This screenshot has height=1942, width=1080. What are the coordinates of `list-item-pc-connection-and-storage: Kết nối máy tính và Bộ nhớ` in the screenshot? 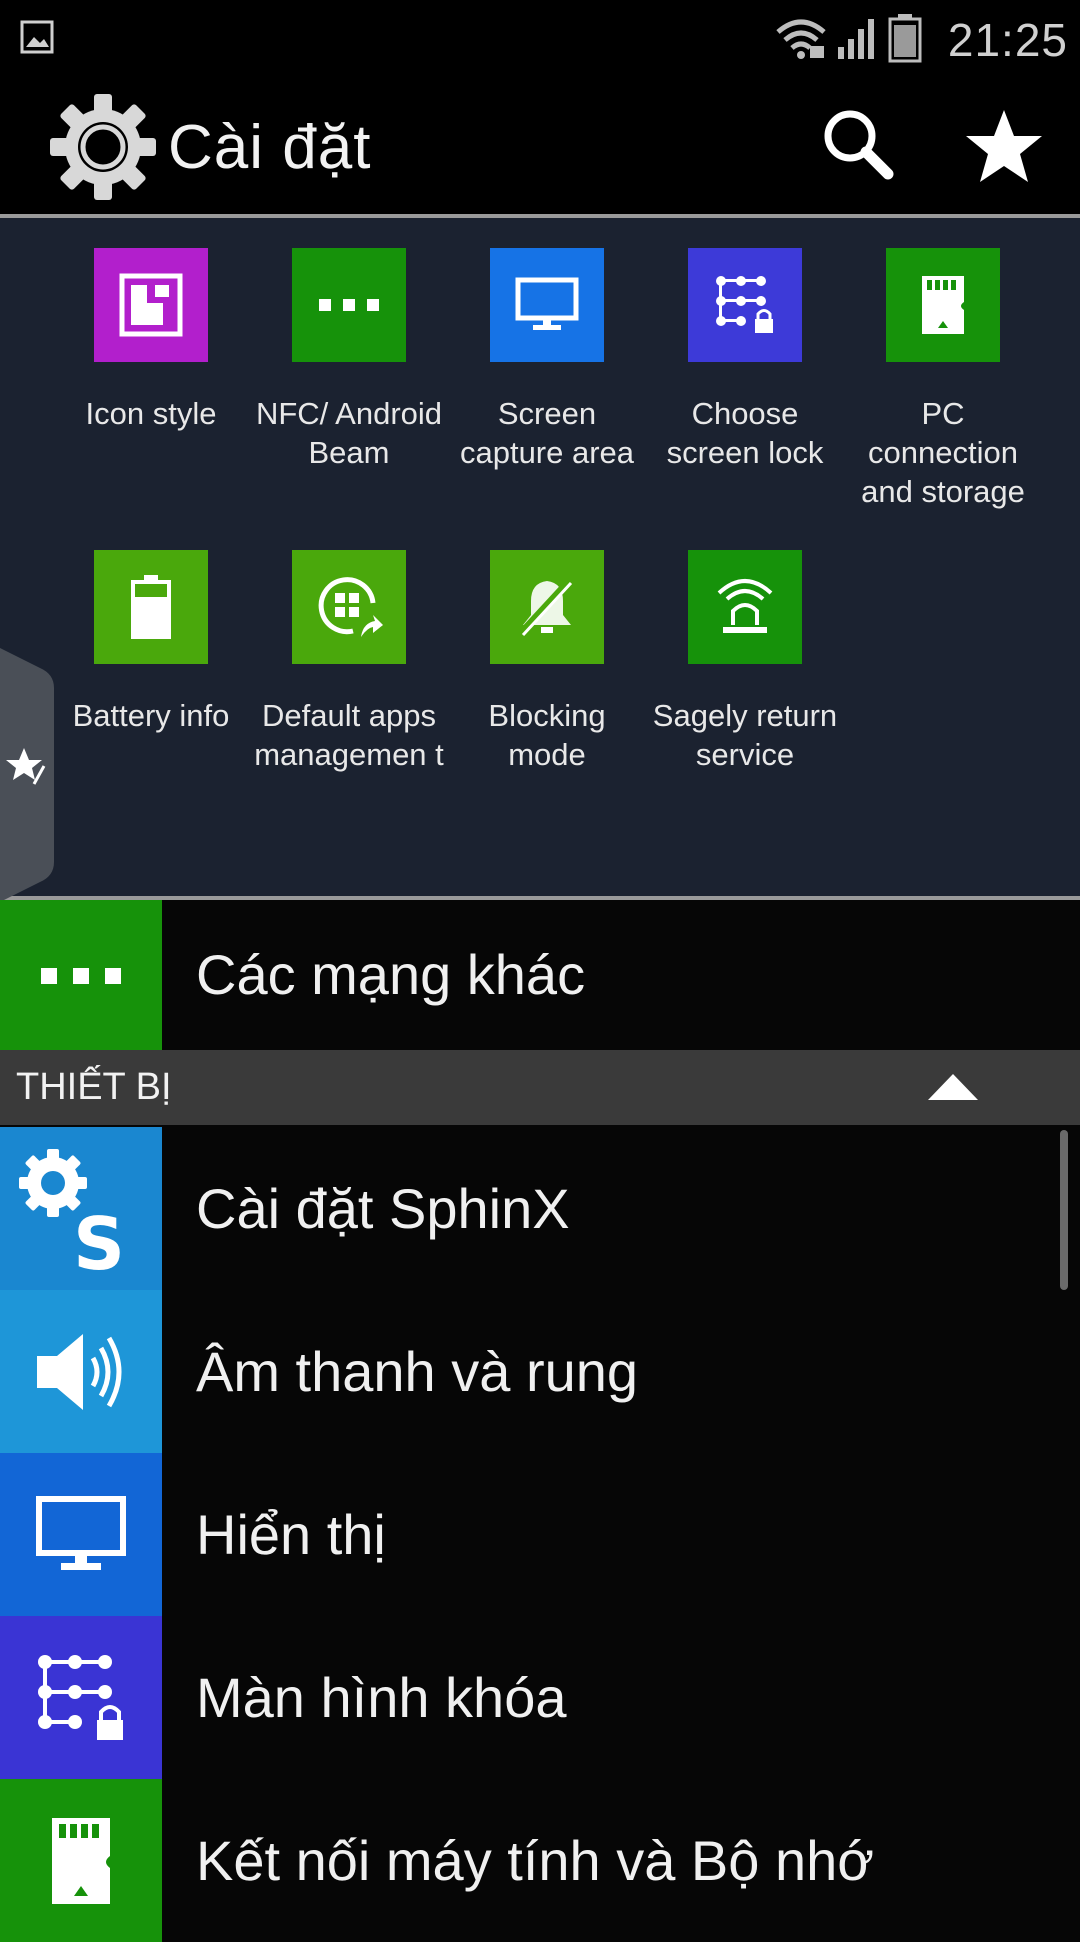 It's located at (540, 1860).